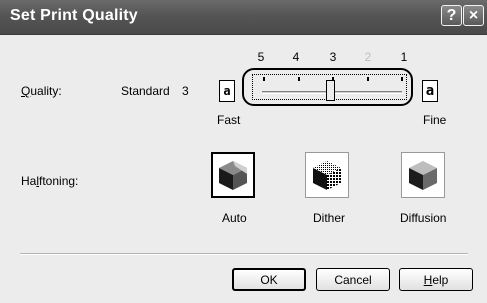  Describe the element at coordinates (234, 218) in the screenshot. I see `halftone-auto-label: Auto` at that location.